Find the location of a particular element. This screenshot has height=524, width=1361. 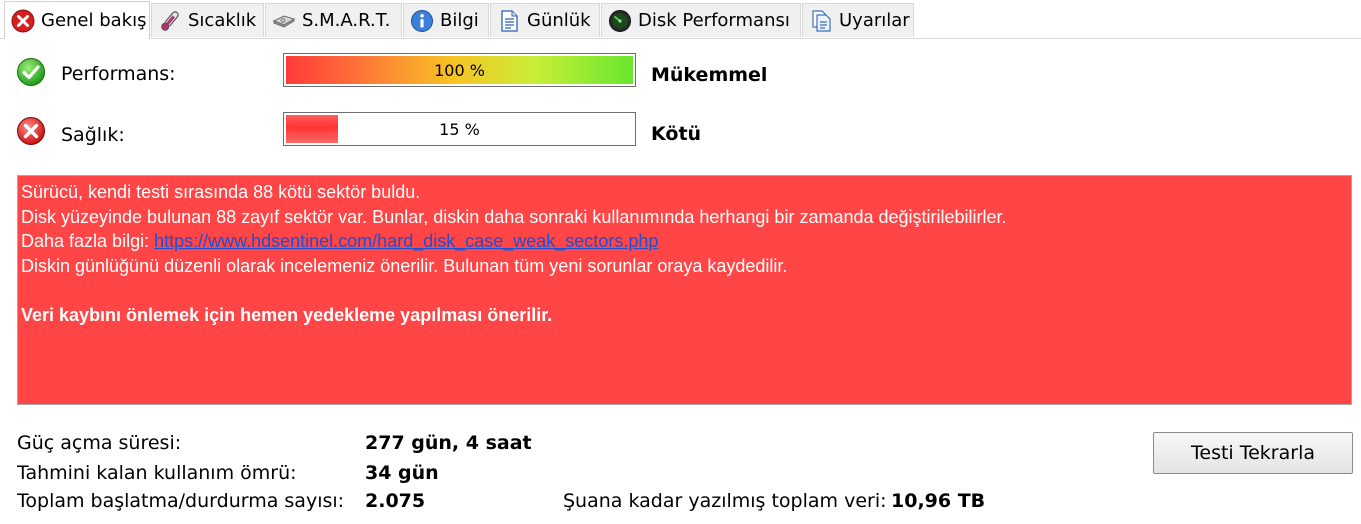

written-data-label: Şuana kadar yazılmış toplam veri: is located at coordinates (725, 501).